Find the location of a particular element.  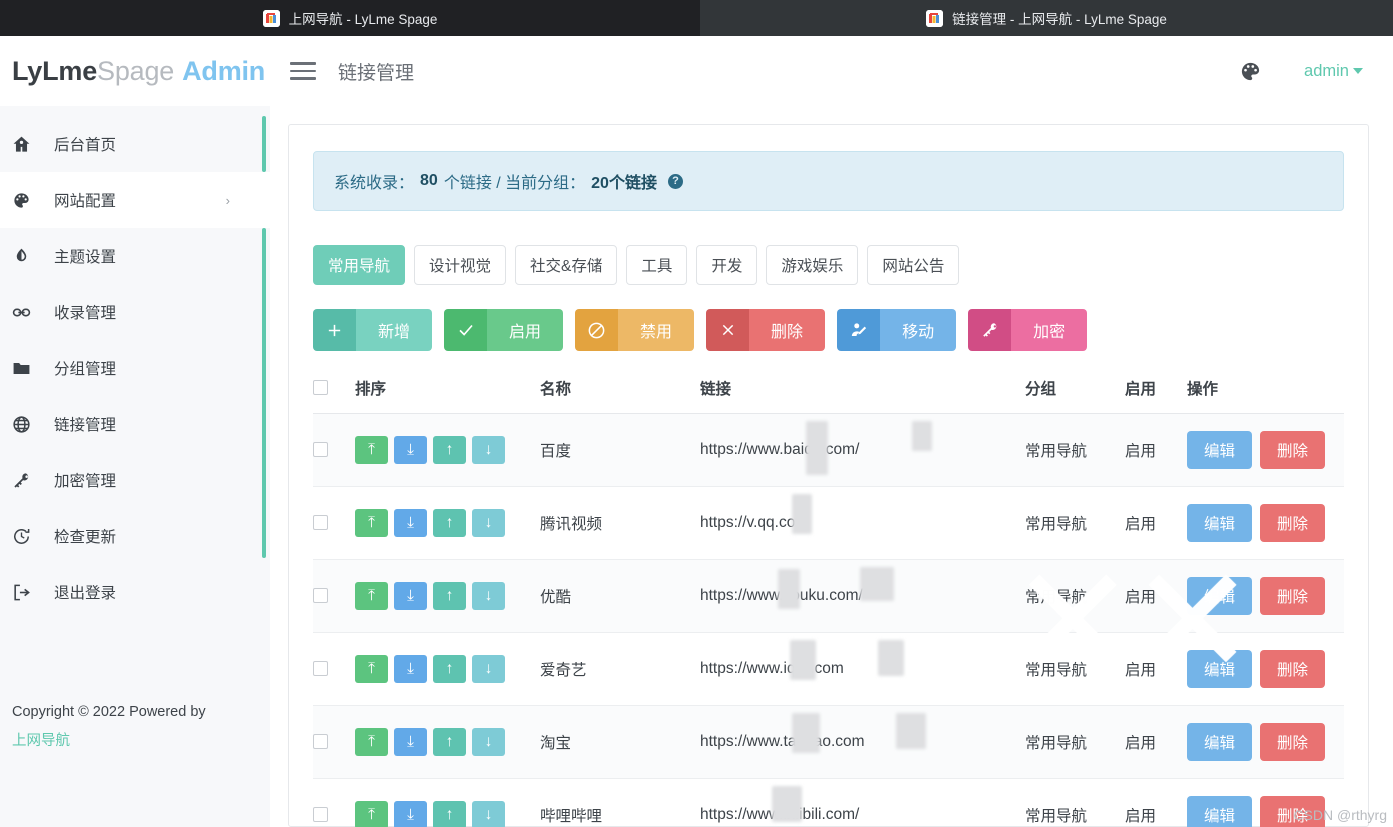

category-tab-sheji: 设计视觉 is located at coordinates (460, 265).